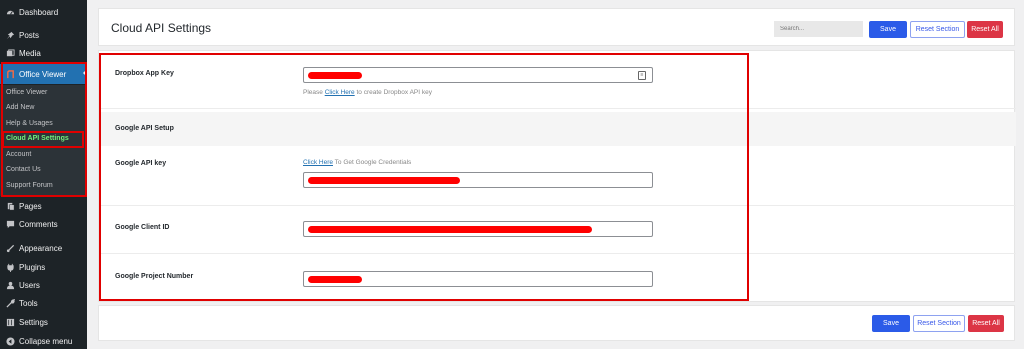 The image size is (1024, 349). Describe the element at coordinates (30, 53) in the screenshot. I see `sidebar-item-label: Media` at that location.